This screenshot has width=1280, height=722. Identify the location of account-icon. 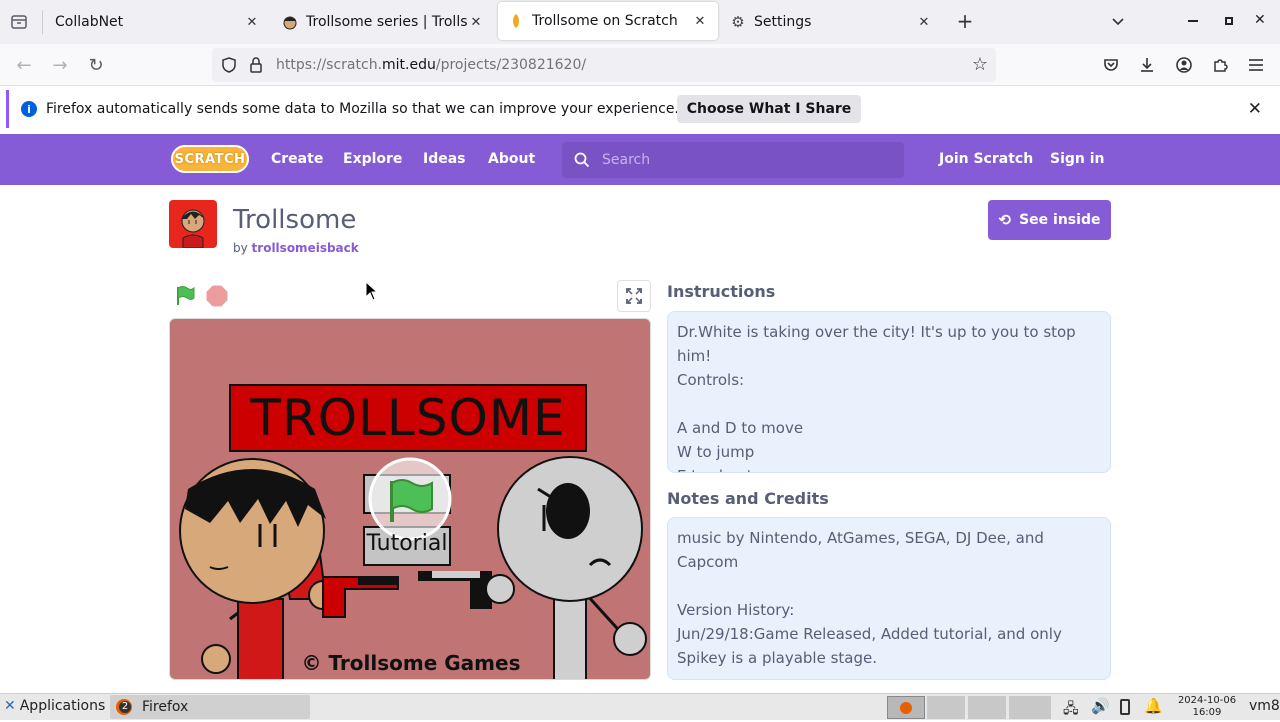
(1184, 65).